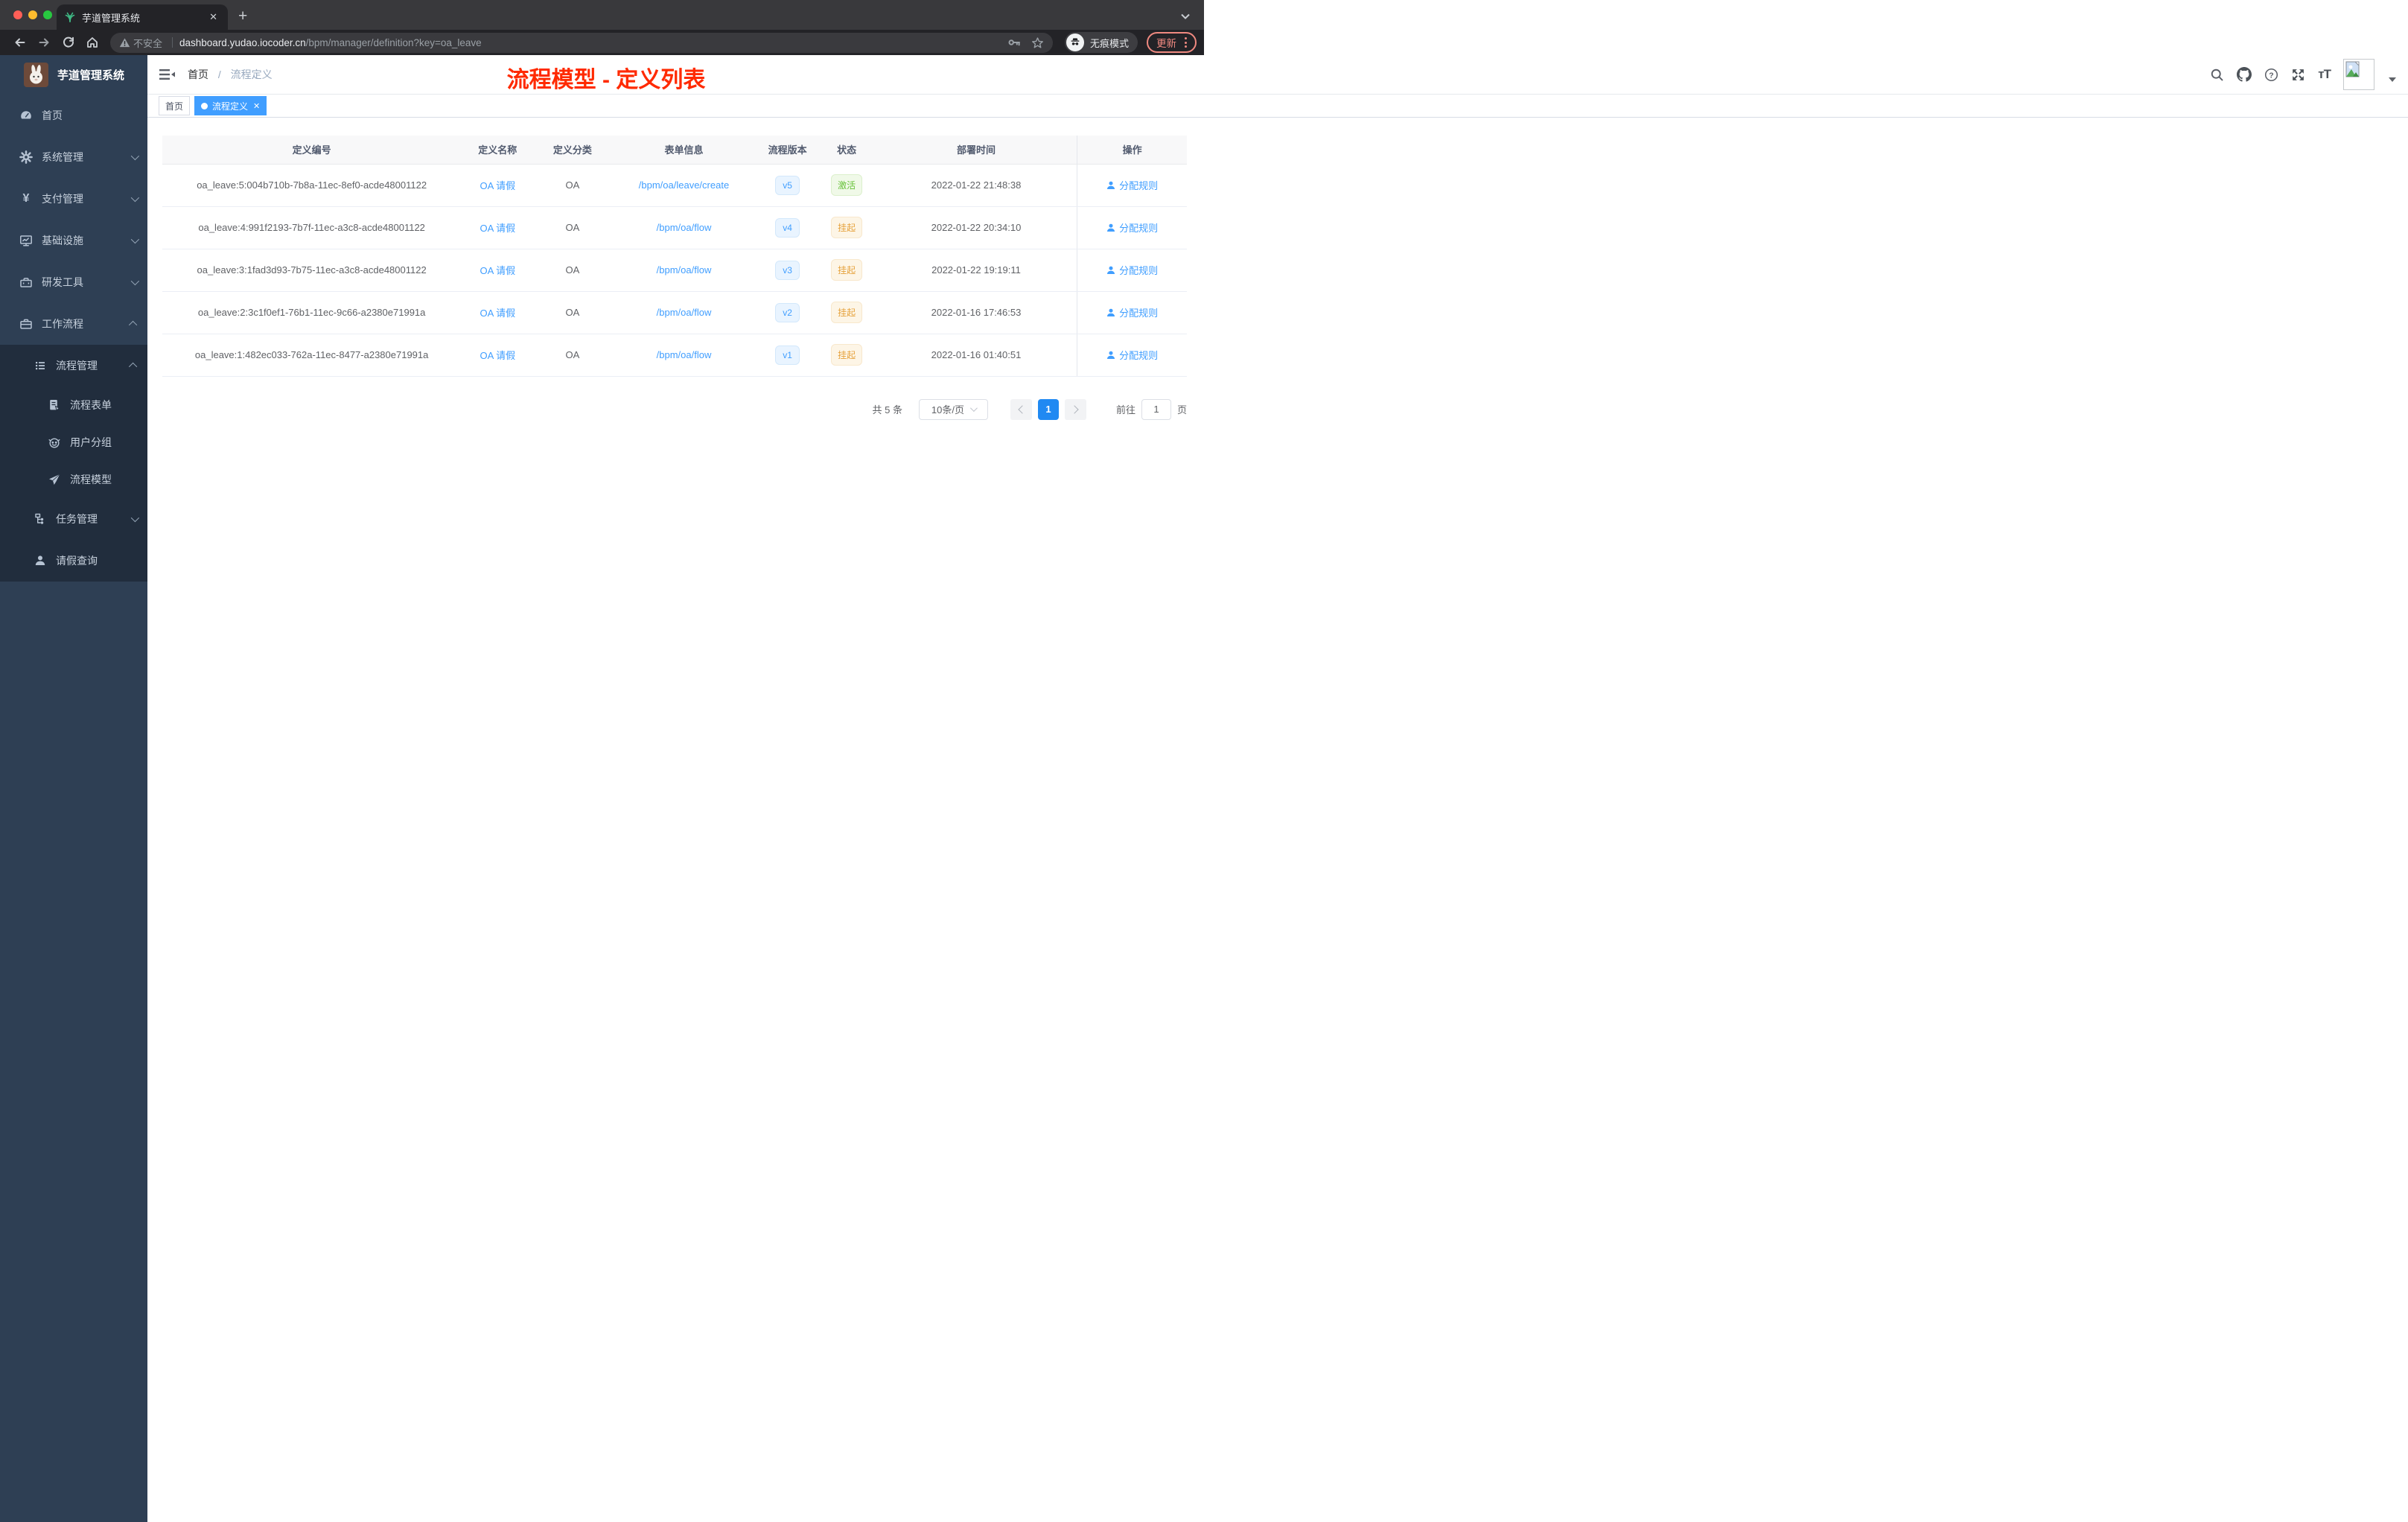  What do you see at coordinates (124, 42) in the screenshot?
I see `security-warning-icon` at bounding box center [124, 42].